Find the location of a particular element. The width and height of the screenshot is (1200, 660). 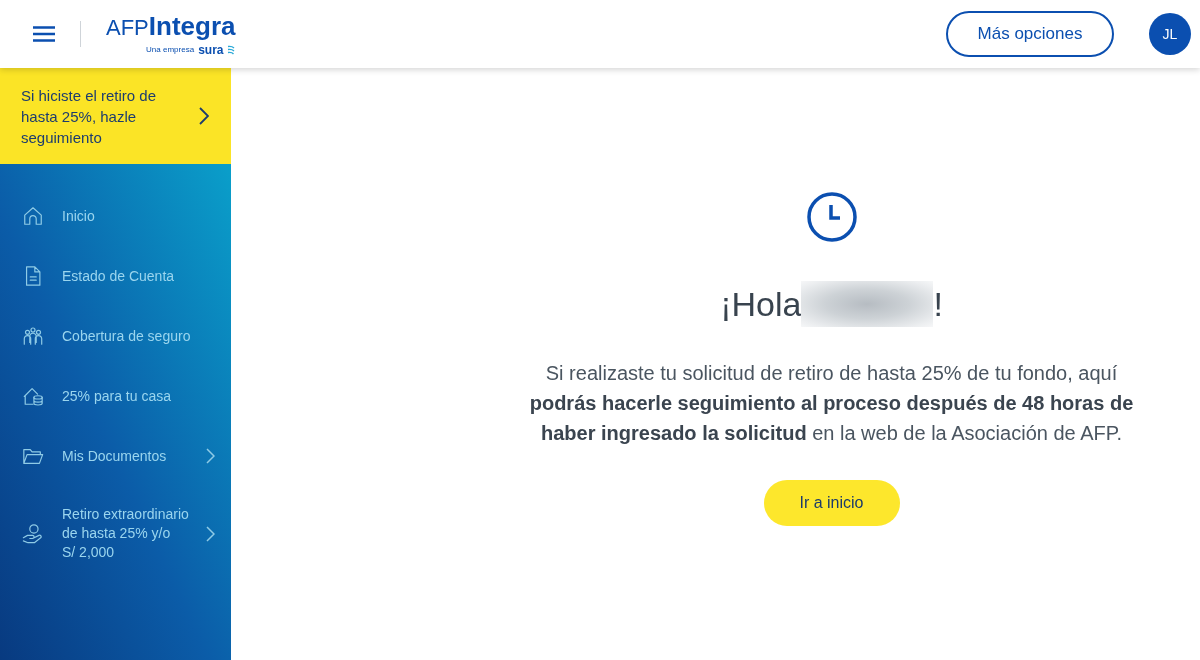

house-icon is located at coordinates (33, 216).